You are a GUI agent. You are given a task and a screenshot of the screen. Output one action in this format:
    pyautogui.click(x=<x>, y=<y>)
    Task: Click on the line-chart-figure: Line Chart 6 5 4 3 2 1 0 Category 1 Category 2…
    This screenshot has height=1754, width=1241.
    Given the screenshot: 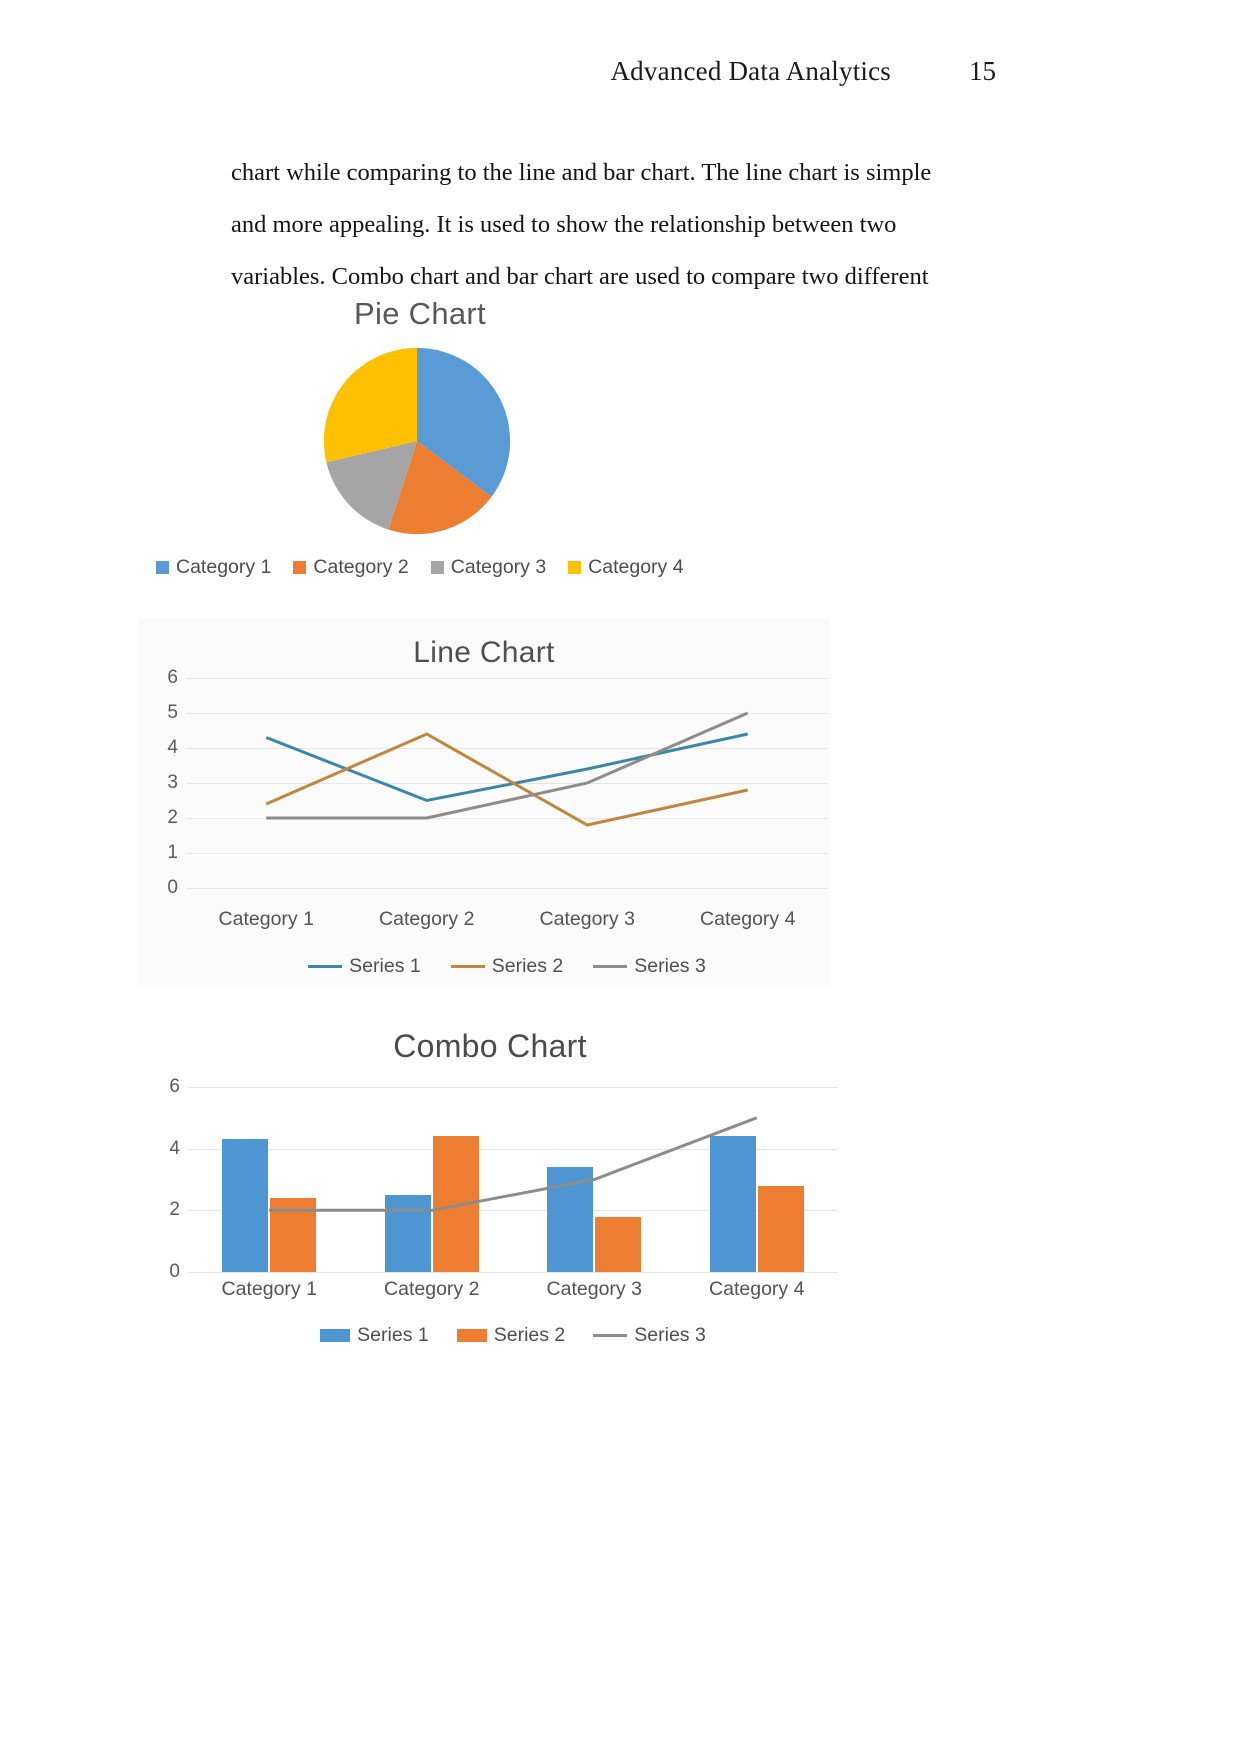 What is the action you would take?
    pyautogui.click(x=484, y=802)
    